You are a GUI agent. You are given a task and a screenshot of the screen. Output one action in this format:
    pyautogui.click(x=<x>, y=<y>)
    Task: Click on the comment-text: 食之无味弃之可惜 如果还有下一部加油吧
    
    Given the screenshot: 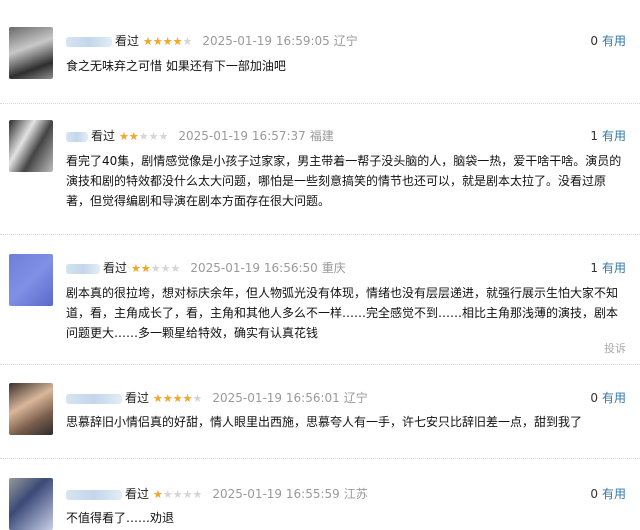 What is the action you would take?
    pyautogui.click(x=176, y=66)
    